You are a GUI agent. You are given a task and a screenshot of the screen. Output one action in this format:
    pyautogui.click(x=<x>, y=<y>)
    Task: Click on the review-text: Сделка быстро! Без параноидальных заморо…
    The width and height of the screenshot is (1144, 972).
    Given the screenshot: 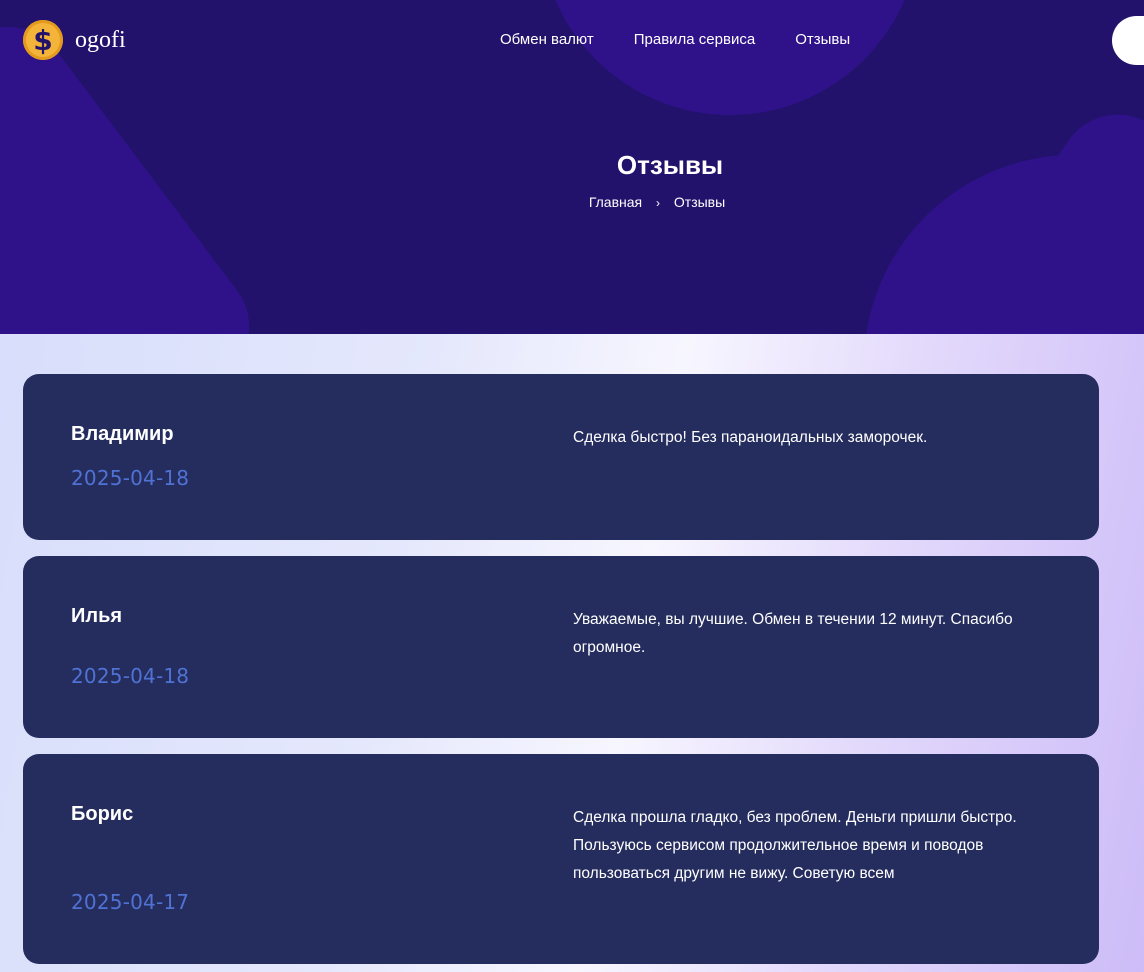 What is the action you would take?
    pyautogui.click(x=750, y=437)
    